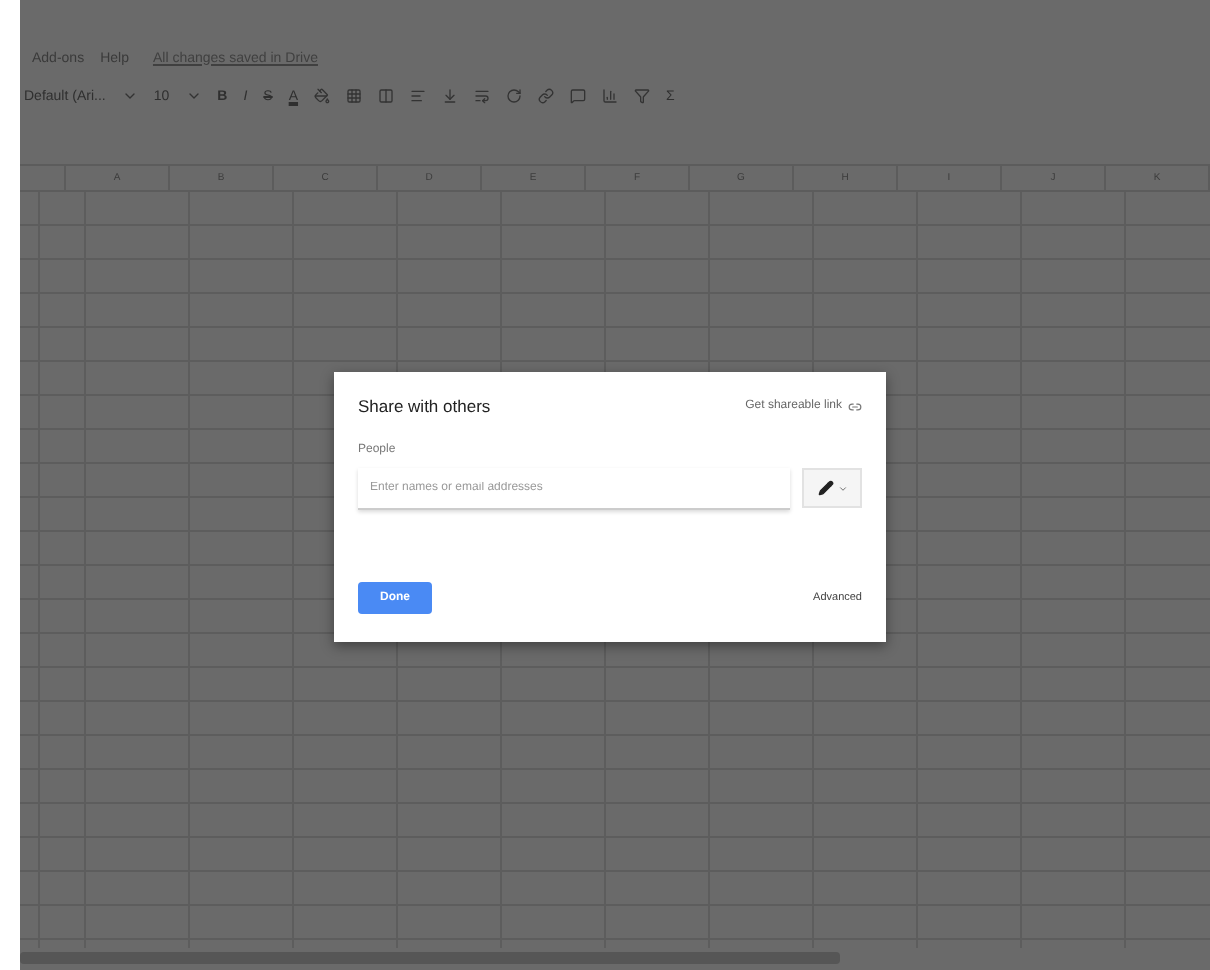 The height and width of the screenshot is (970, 1210). What do you see at coordinates (482, 96) in the screenshot?
I see `wrap-icon` at bounding box center [482, 96].